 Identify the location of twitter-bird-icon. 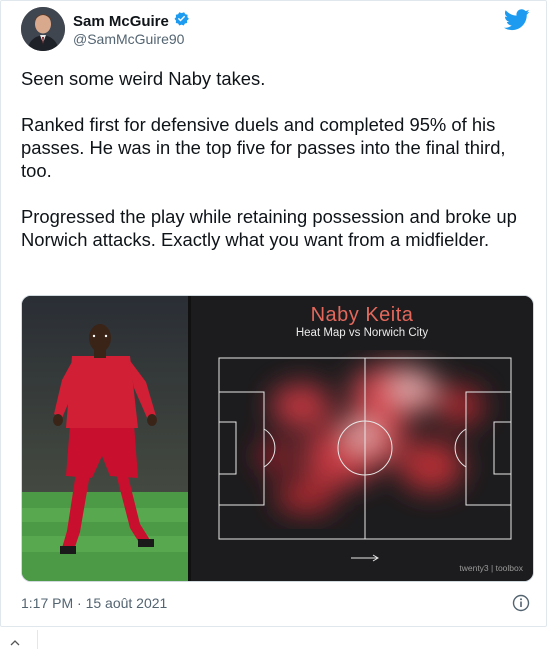
(516, 20).